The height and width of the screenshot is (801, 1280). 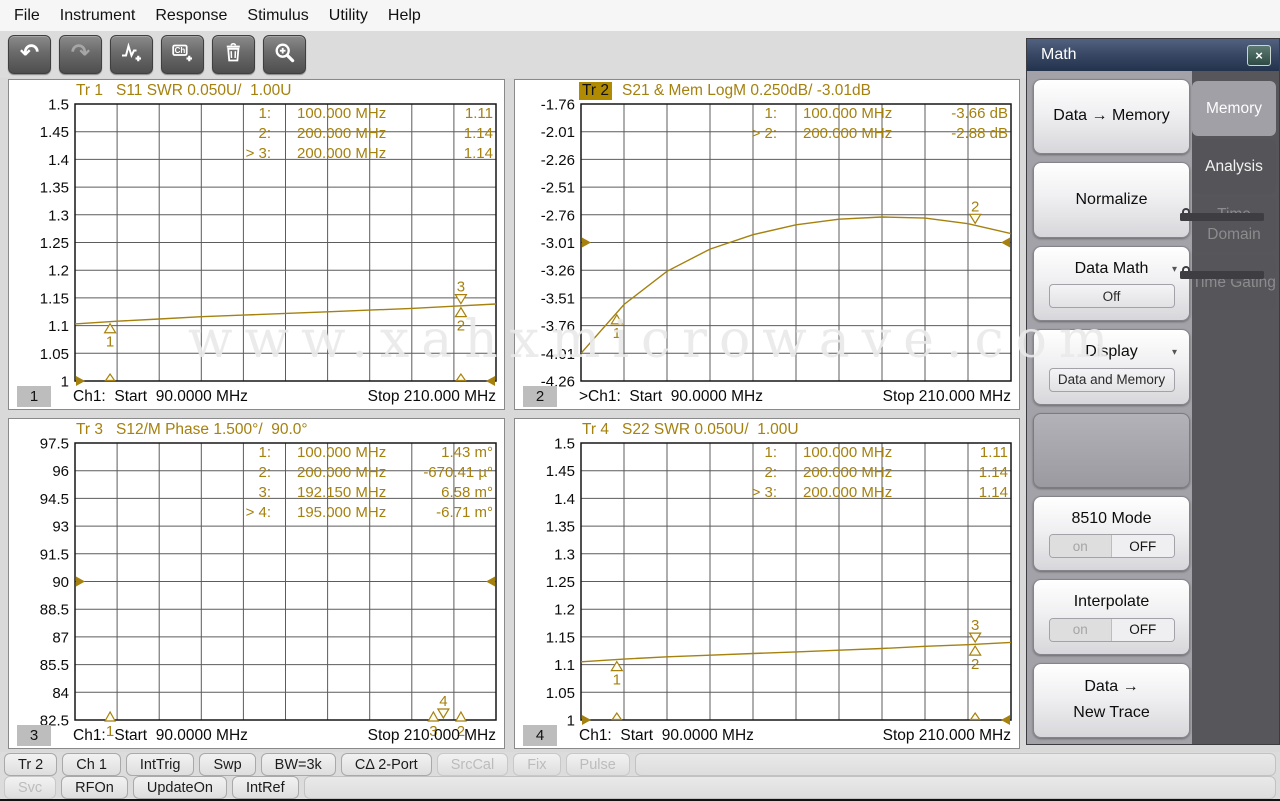 I want to click on svg-text: -2.26, so click(x=558, y=160).